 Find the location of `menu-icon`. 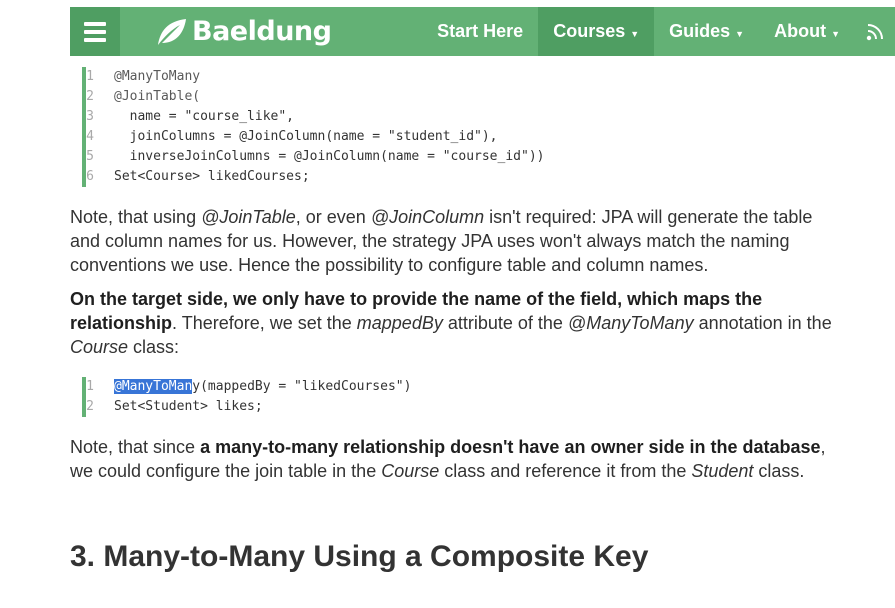

menu-icon is located at coordinates (95, 31).